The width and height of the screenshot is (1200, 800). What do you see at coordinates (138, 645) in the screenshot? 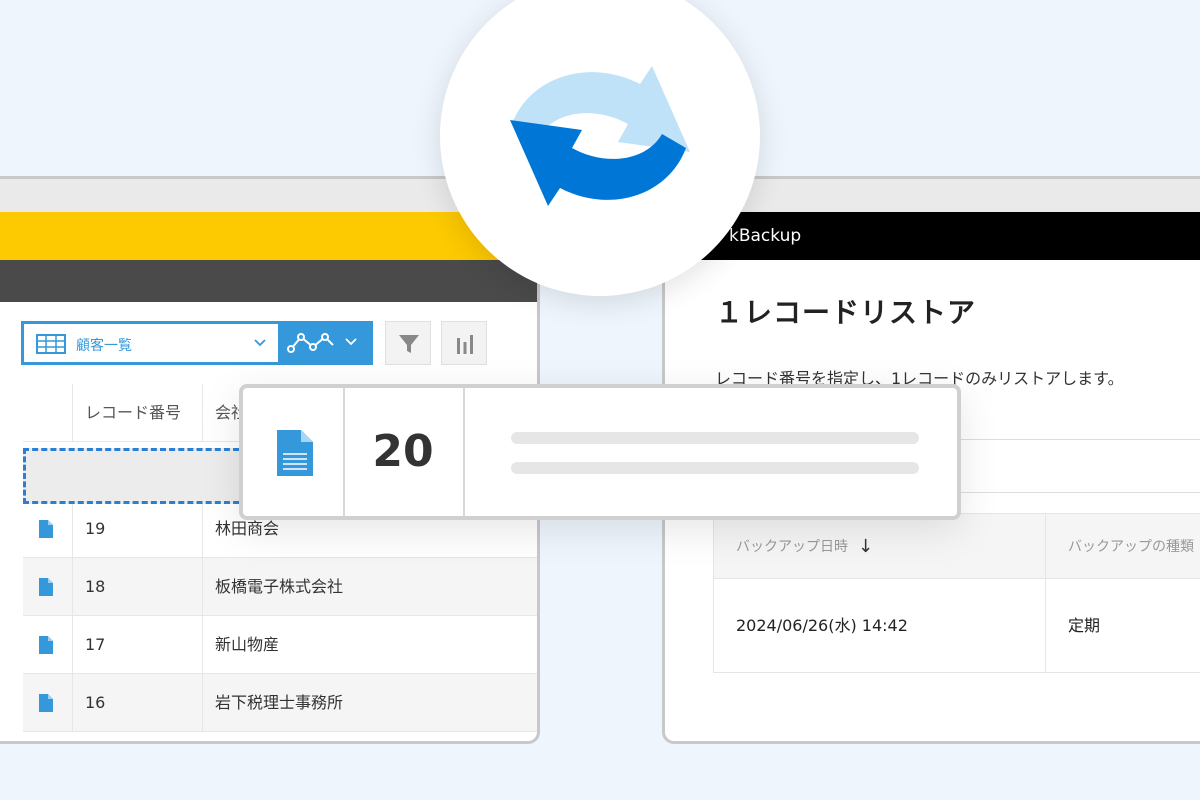
I see `record-number-cell: 17` at bounding box center [138, 645].